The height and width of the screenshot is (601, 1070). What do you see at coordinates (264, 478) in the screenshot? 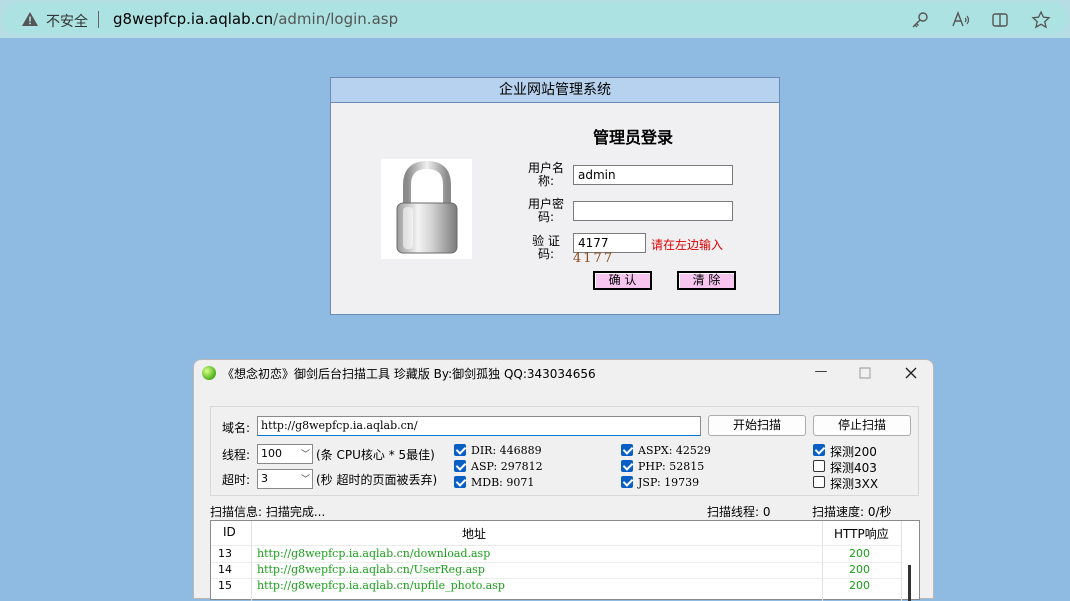
I see `timeout-value: 3` at bounding box center [264, 478].